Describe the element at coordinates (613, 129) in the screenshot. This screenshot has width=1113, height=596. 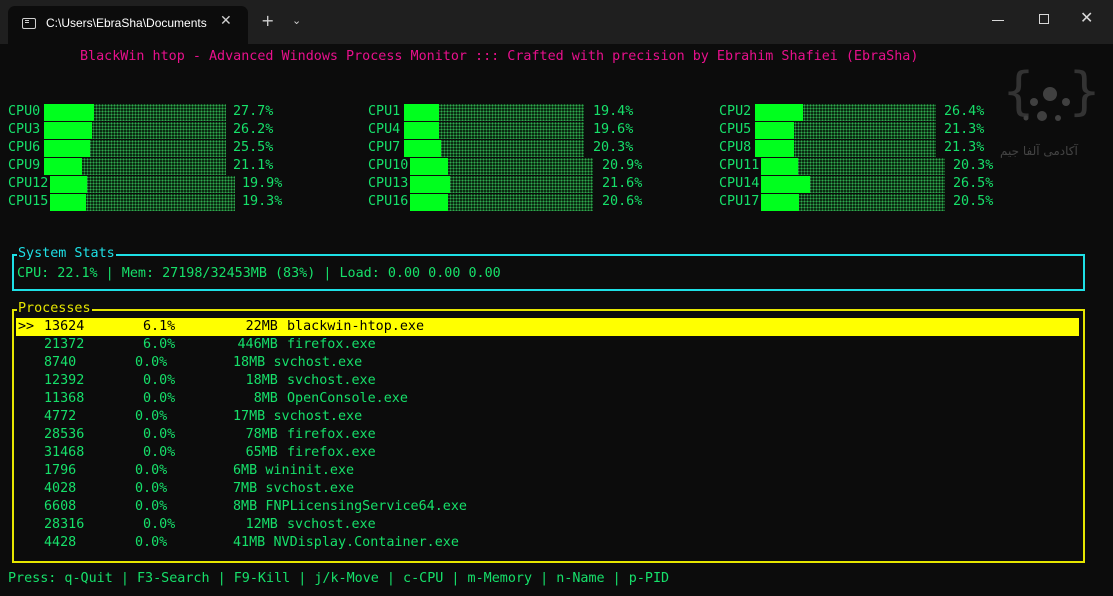
I see `cpu-percent: 19.6%` at that location.